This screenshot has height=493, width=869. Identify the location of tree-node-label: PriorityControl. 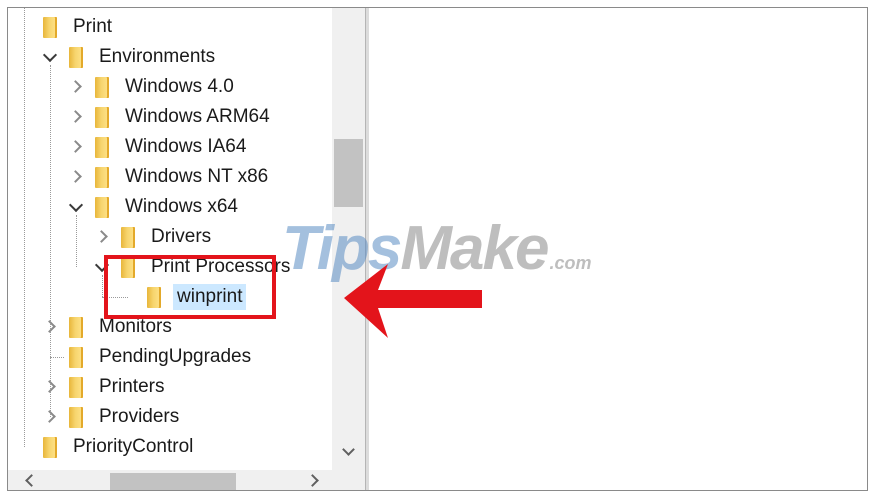
(133, 447).